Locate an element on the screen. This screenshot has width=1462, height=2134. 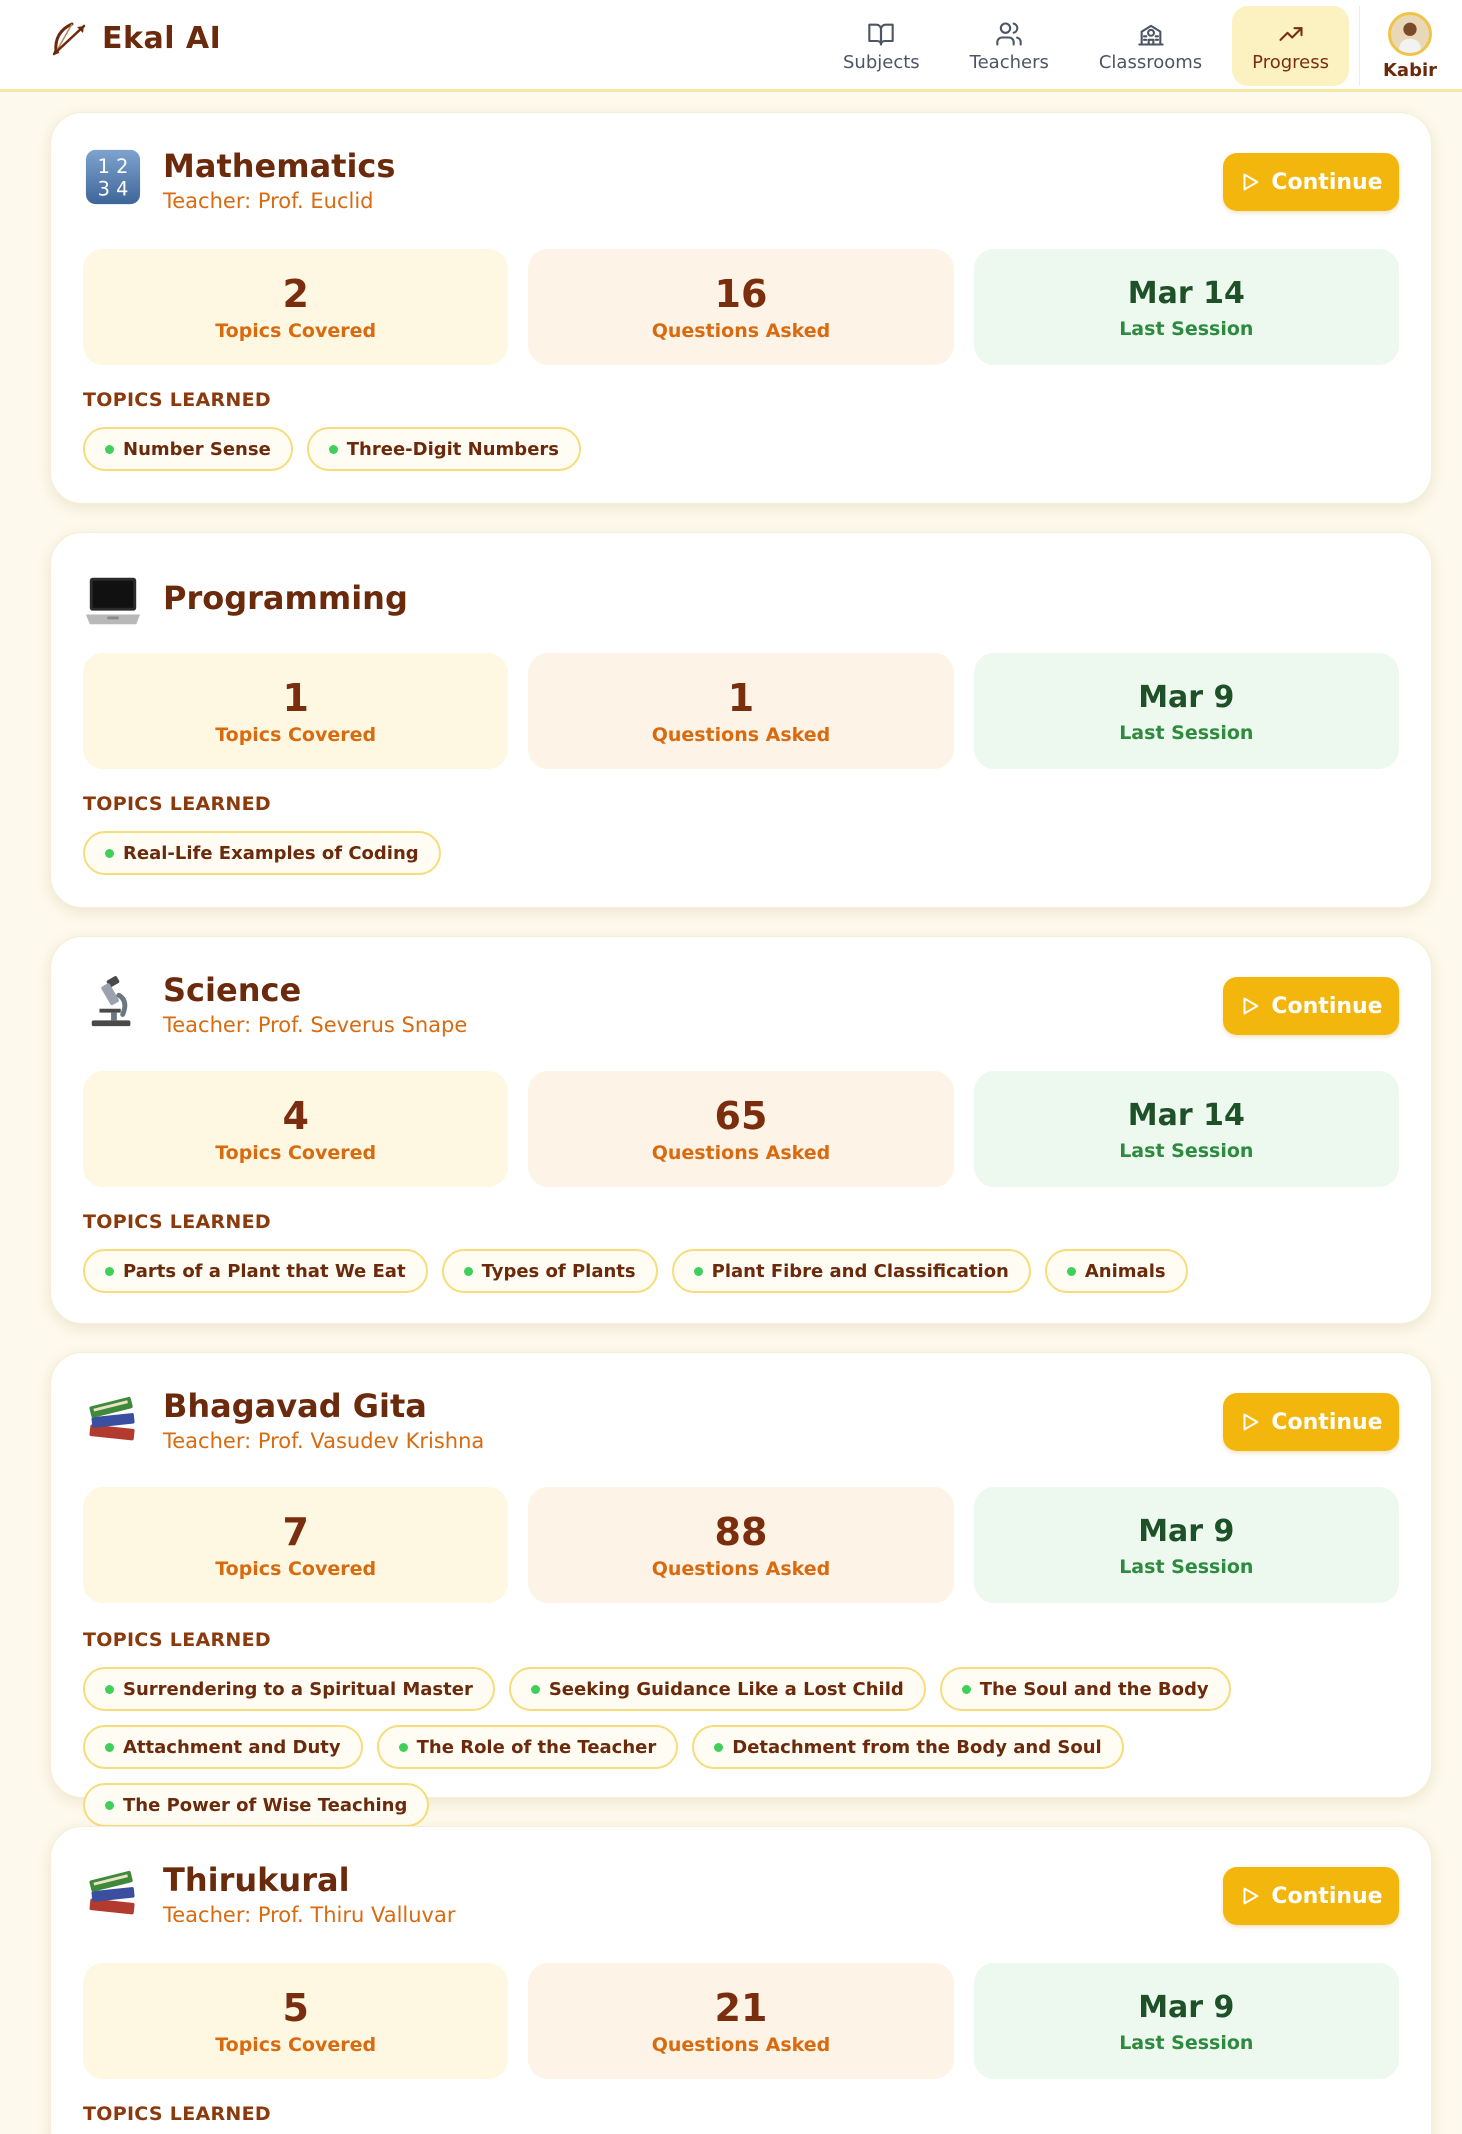
stat-questions-asked: 88 Questions Asked is located at coordinates (741, 1545).